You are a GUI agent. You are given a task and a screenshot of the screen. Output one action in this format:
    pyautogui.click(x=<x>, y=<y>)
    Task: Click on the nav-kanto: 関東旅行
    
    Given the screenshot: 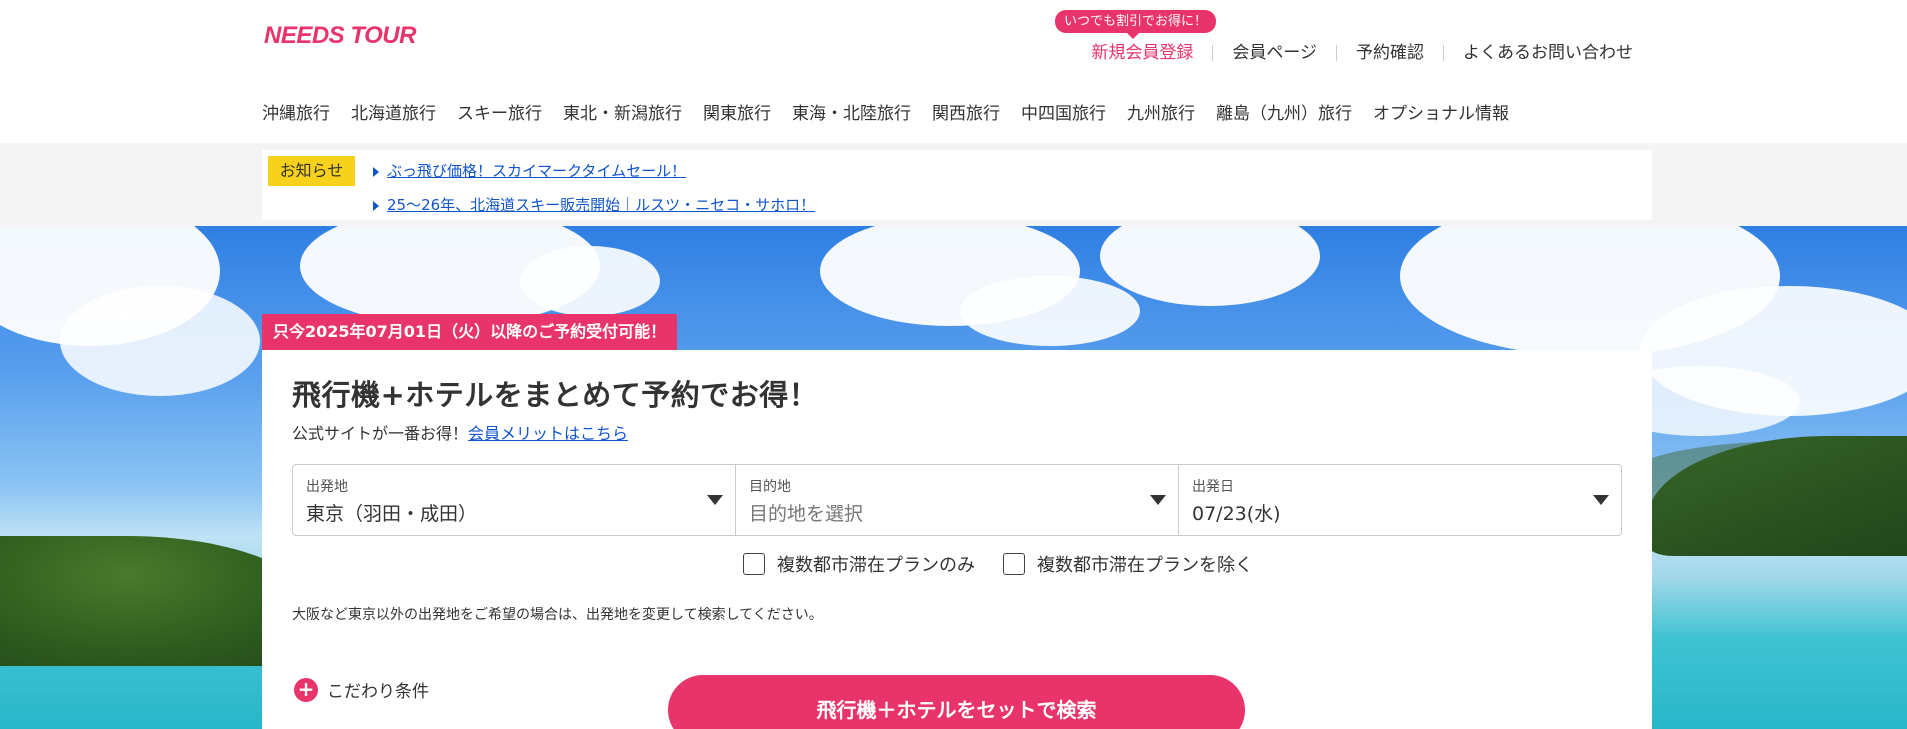 What is the action you would take?
    pyautogui.click(x=737, y=111)
    